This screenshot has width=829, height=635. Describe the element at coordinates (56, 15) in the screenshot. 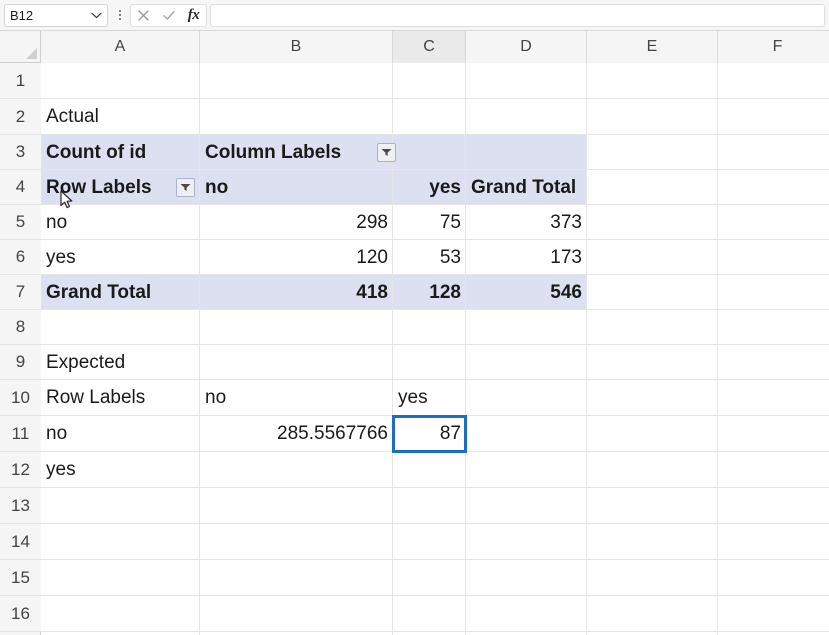

I see `name-box: B12` at that location.